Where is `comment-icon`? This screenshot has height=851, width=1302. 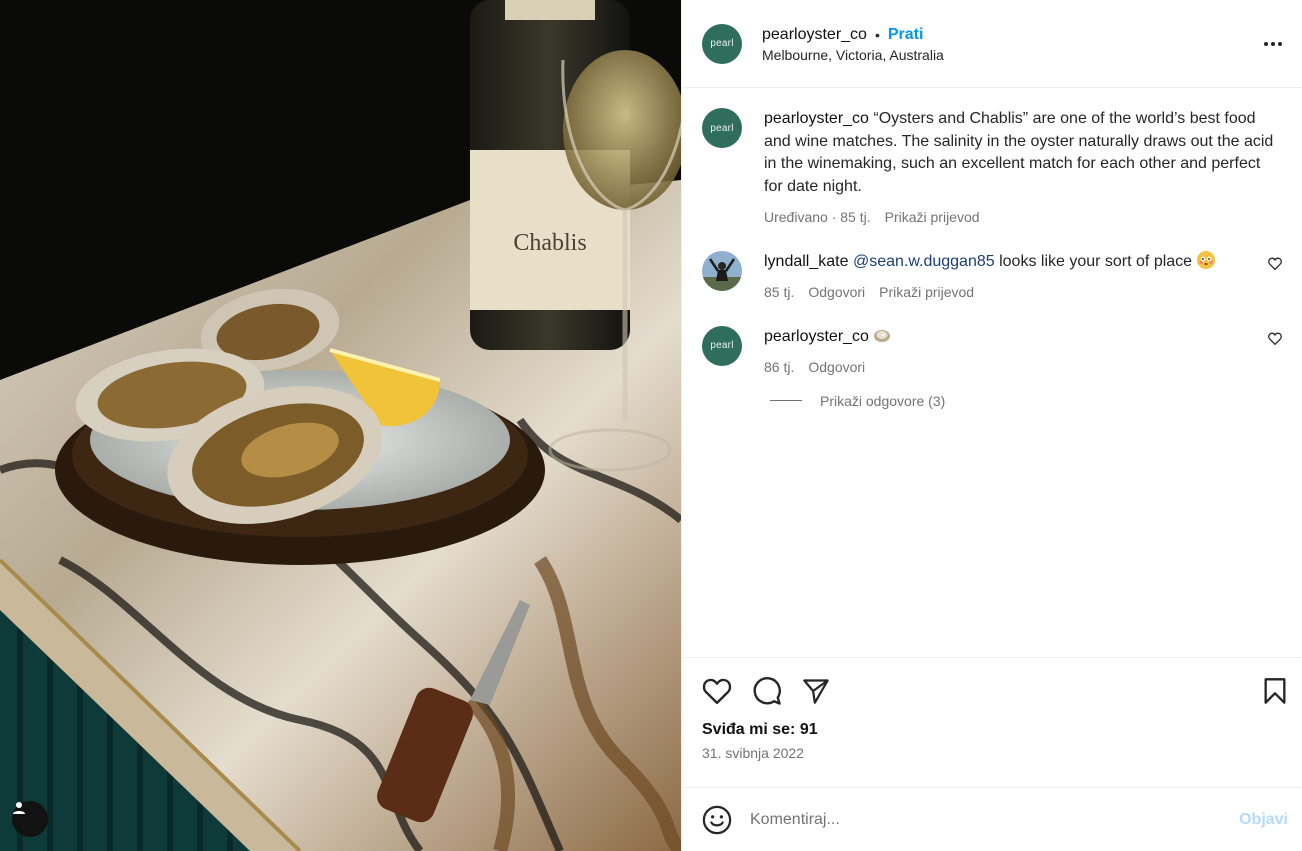
comment-icon is located at coordinates (767, 691).